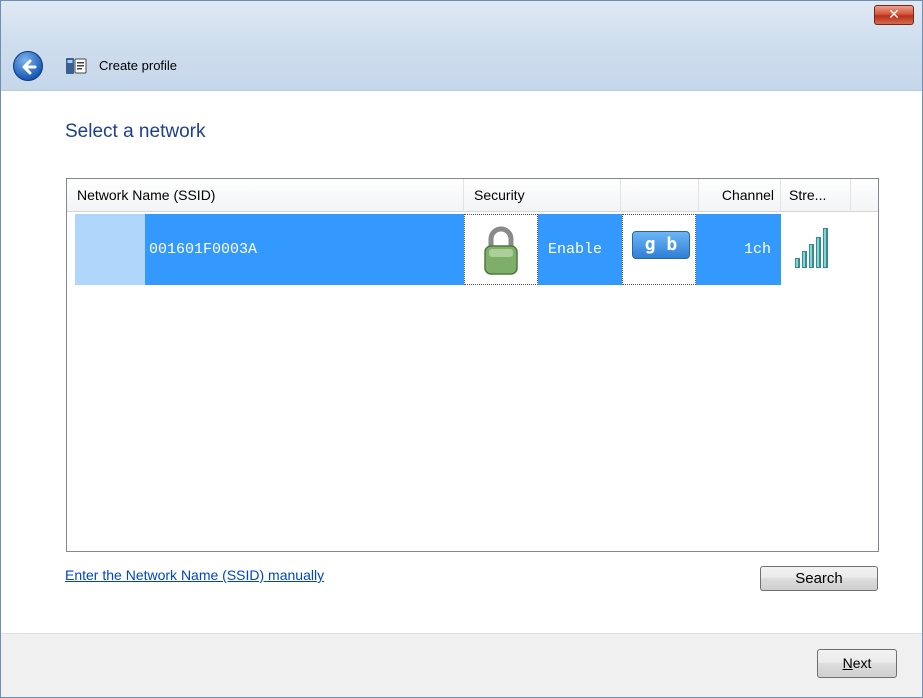  I want to click on close-icon: ✕, so click(894, 15).